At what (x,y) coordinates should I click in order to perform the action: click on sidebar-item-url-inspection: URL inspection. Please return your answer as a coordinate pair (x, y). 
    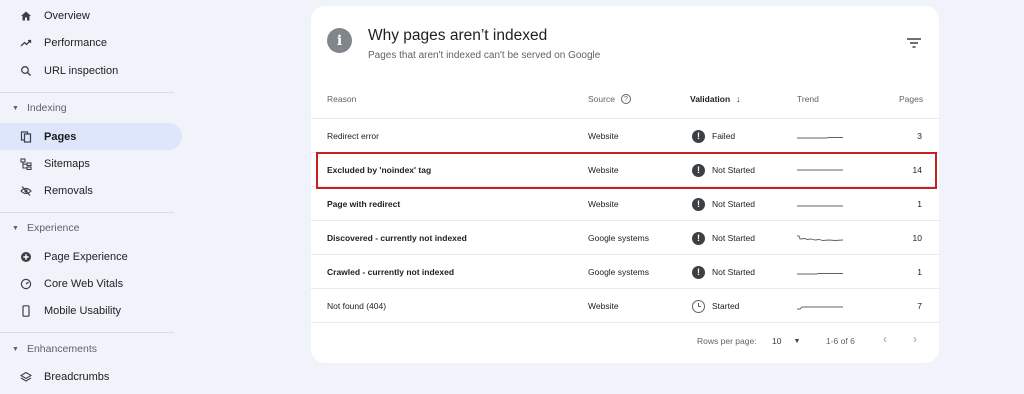
    Looking at the image, I should click on (91, 70).